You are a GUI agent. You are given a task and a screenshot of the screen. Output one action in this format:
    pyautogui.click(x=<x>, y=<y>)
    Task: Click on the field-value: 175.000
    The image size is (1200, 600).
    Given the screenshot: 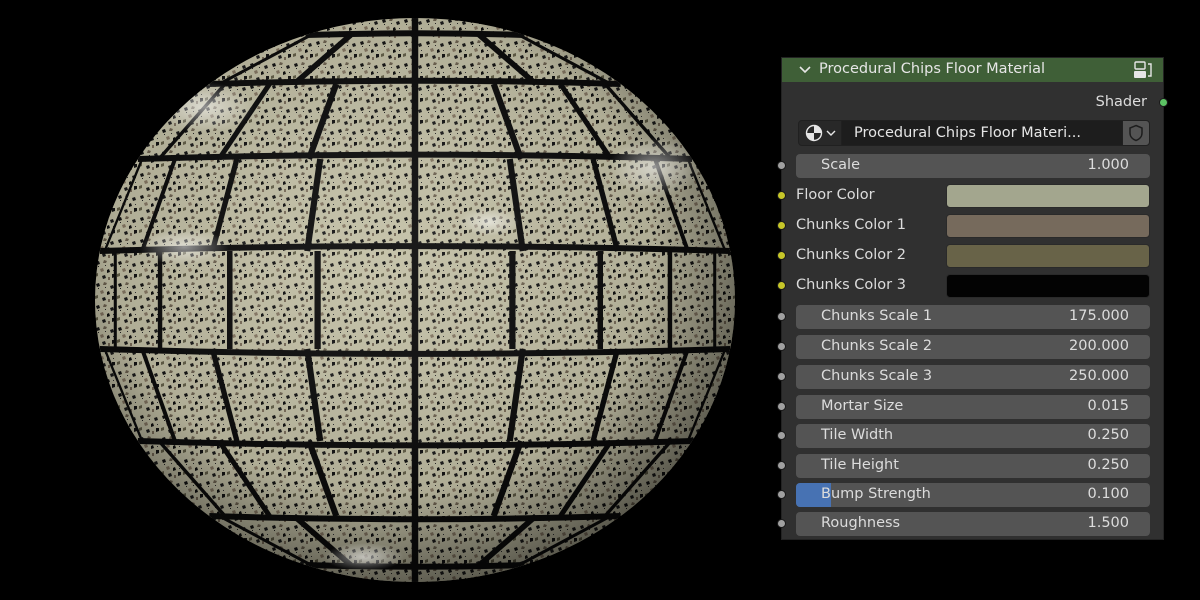 What is the action you would take?
    pyautogui.click(x=1099, y=316)
    